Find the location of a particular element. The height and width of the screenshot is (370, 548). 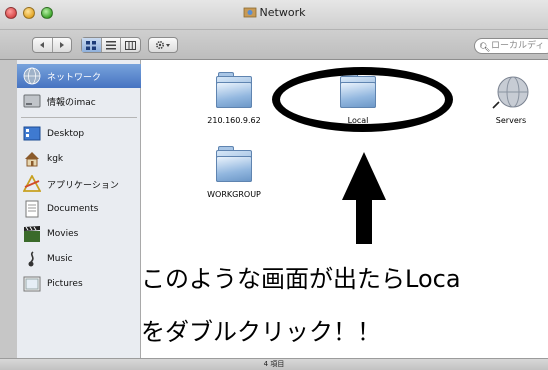

sidebar-item-label: アプリケーション is located at coordinates (83, 185).